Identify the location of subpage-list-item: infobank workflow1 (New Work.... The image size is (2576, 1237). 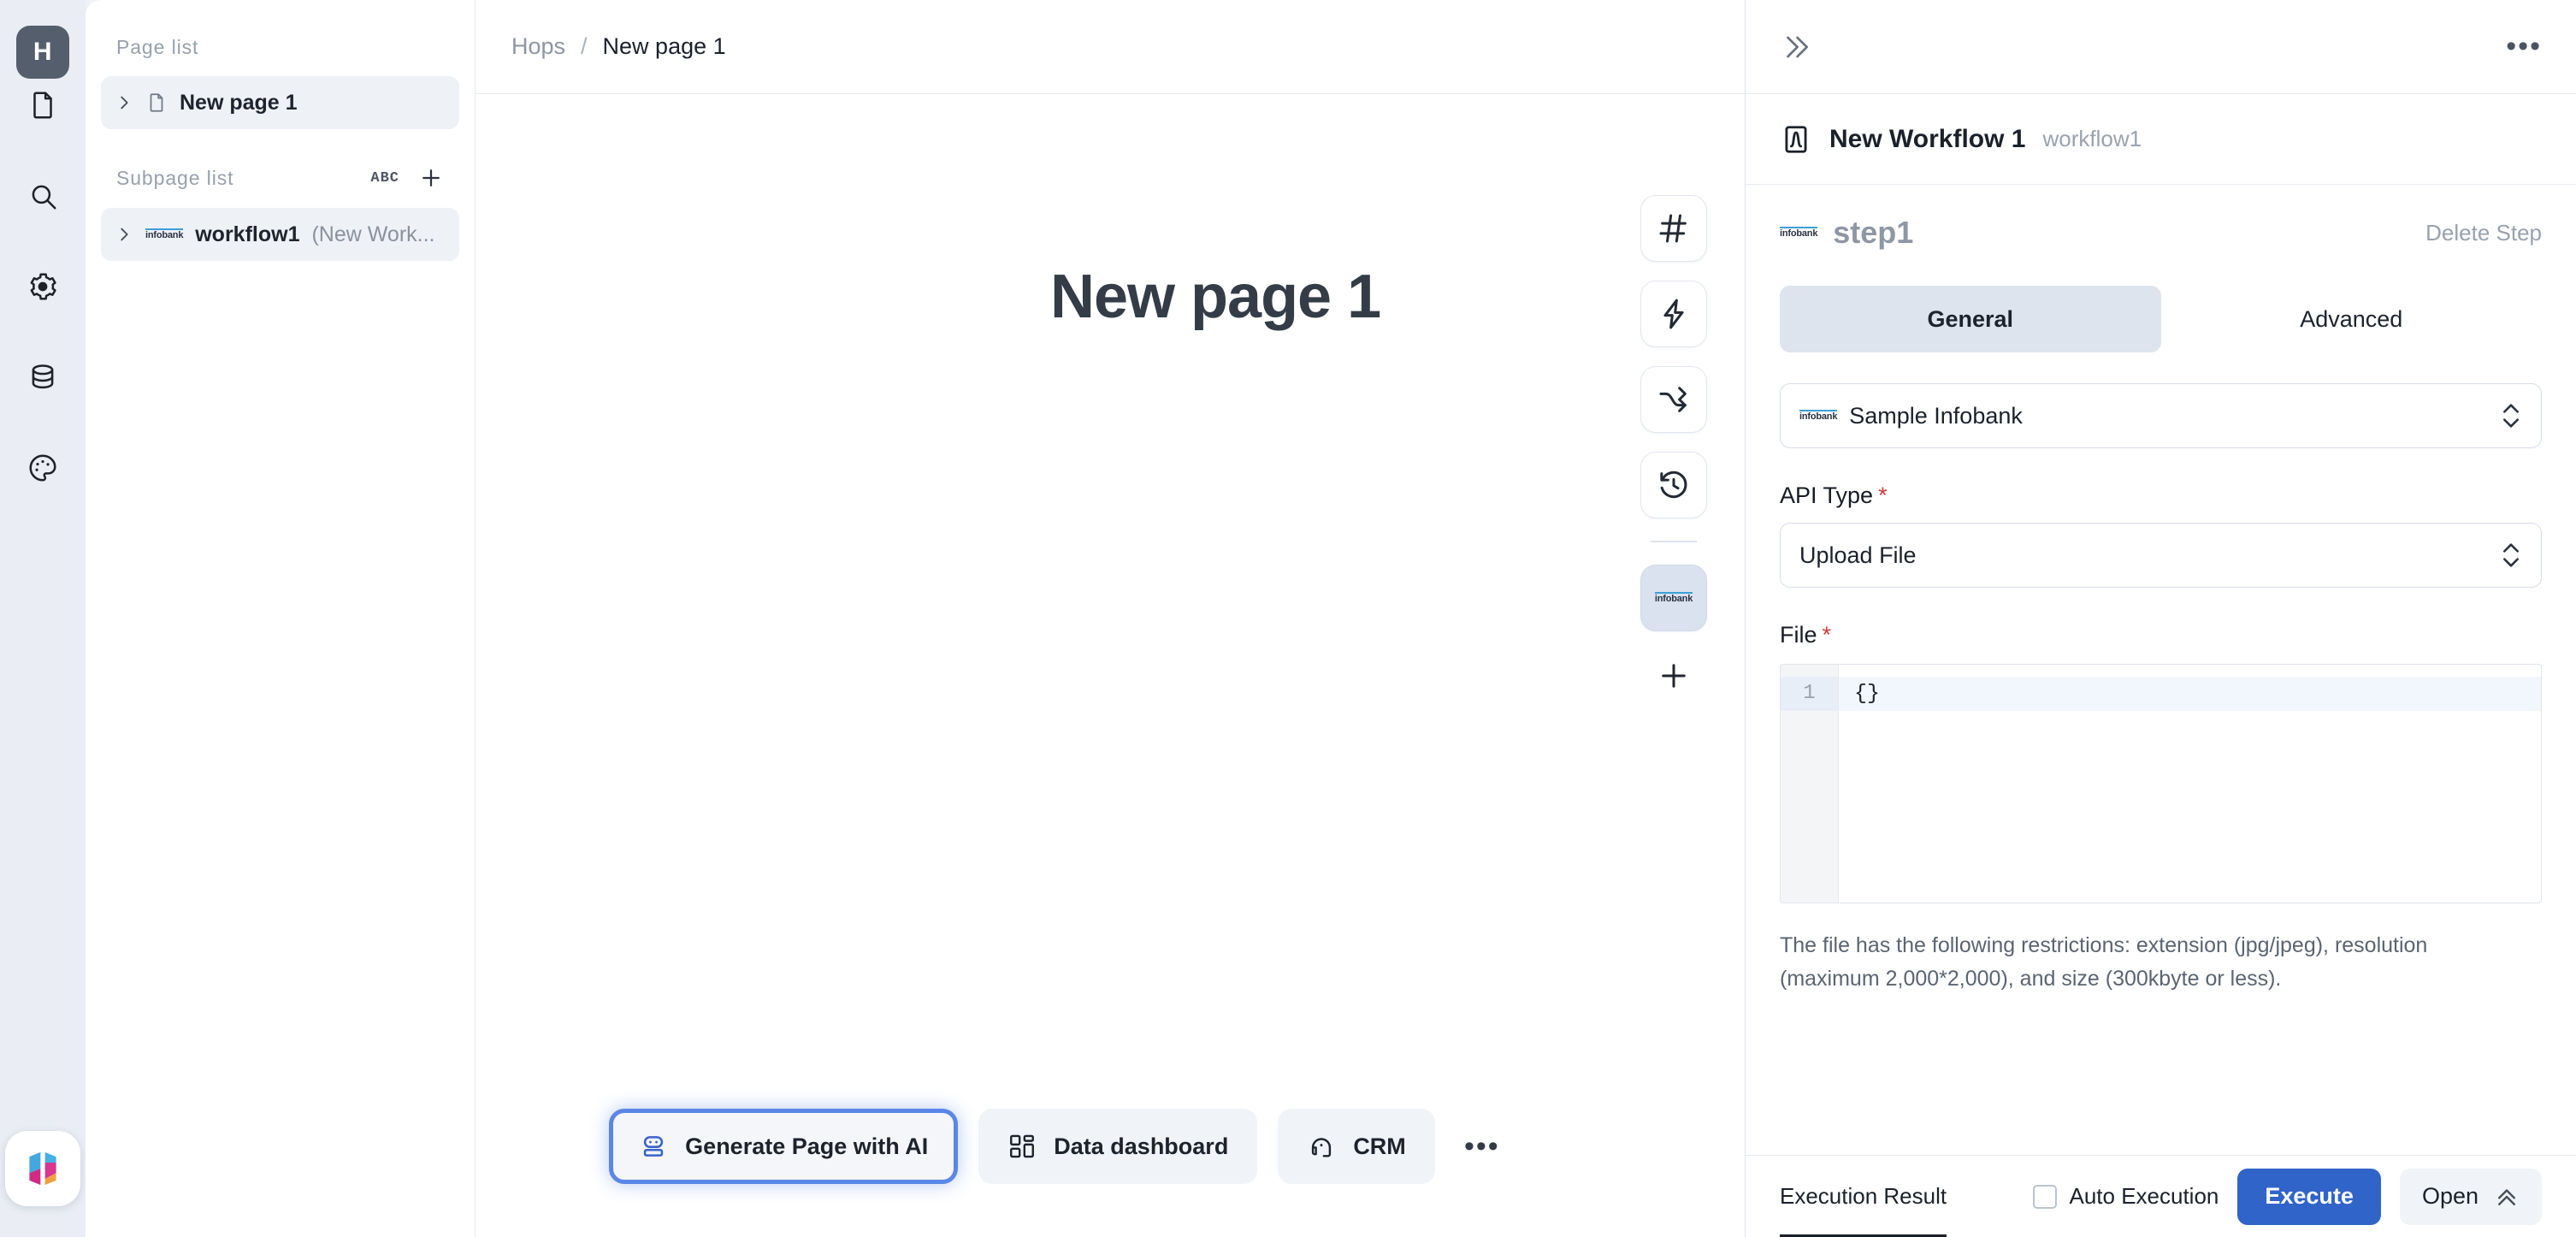
(280, 234).